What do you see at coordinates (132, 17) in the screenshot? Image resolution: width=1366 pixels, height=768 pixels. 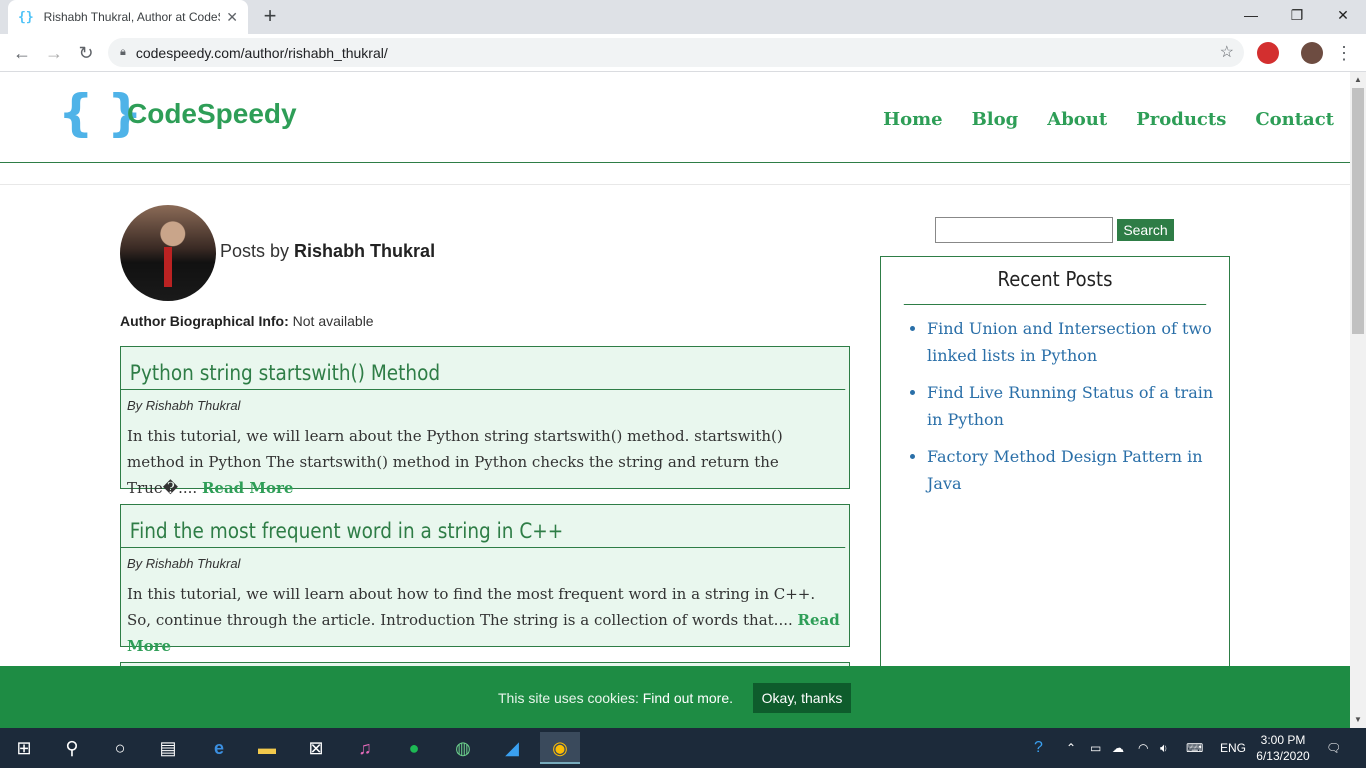 I see `tab-title: Rishabh Thukral, Author at CodeS` at bounding box center [132, 17].